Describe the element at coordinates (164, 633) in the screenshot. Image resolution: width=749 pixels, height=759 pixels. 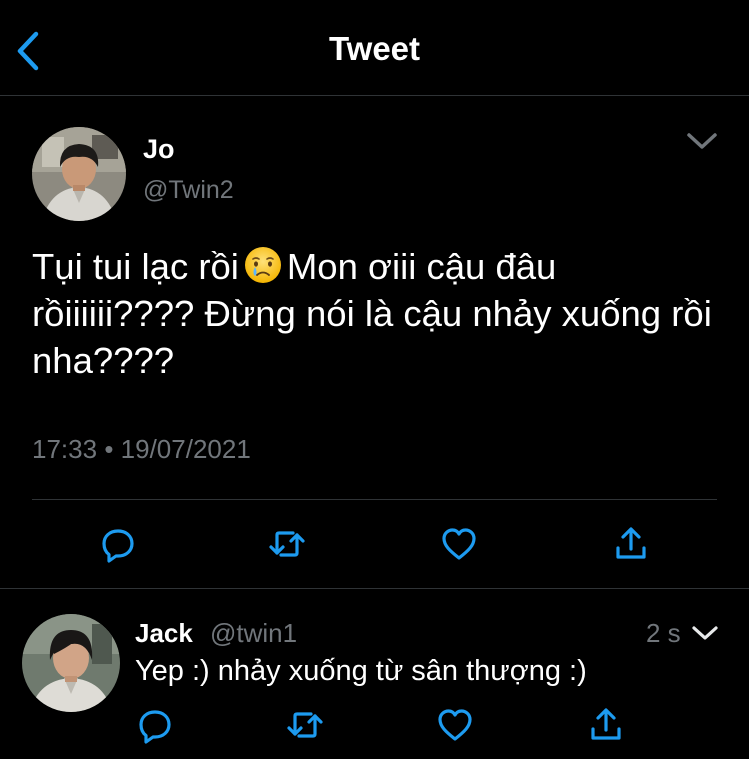
I see `reply-author-name: Jack` at that location.